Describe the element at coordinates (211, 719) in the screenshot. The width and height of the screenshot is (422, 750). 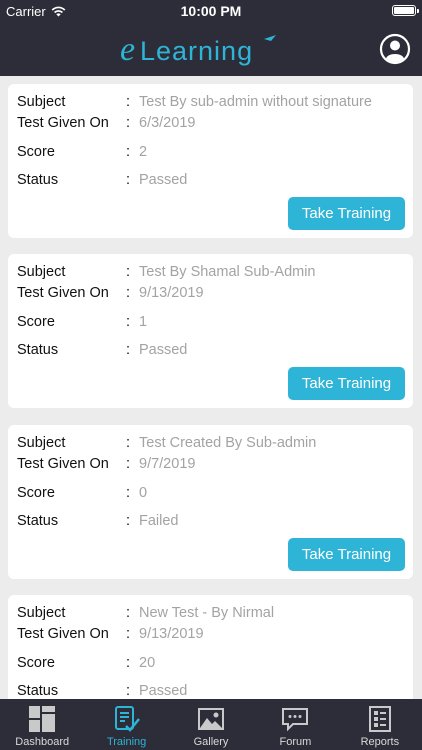
I see `gallery-icon` at that location.